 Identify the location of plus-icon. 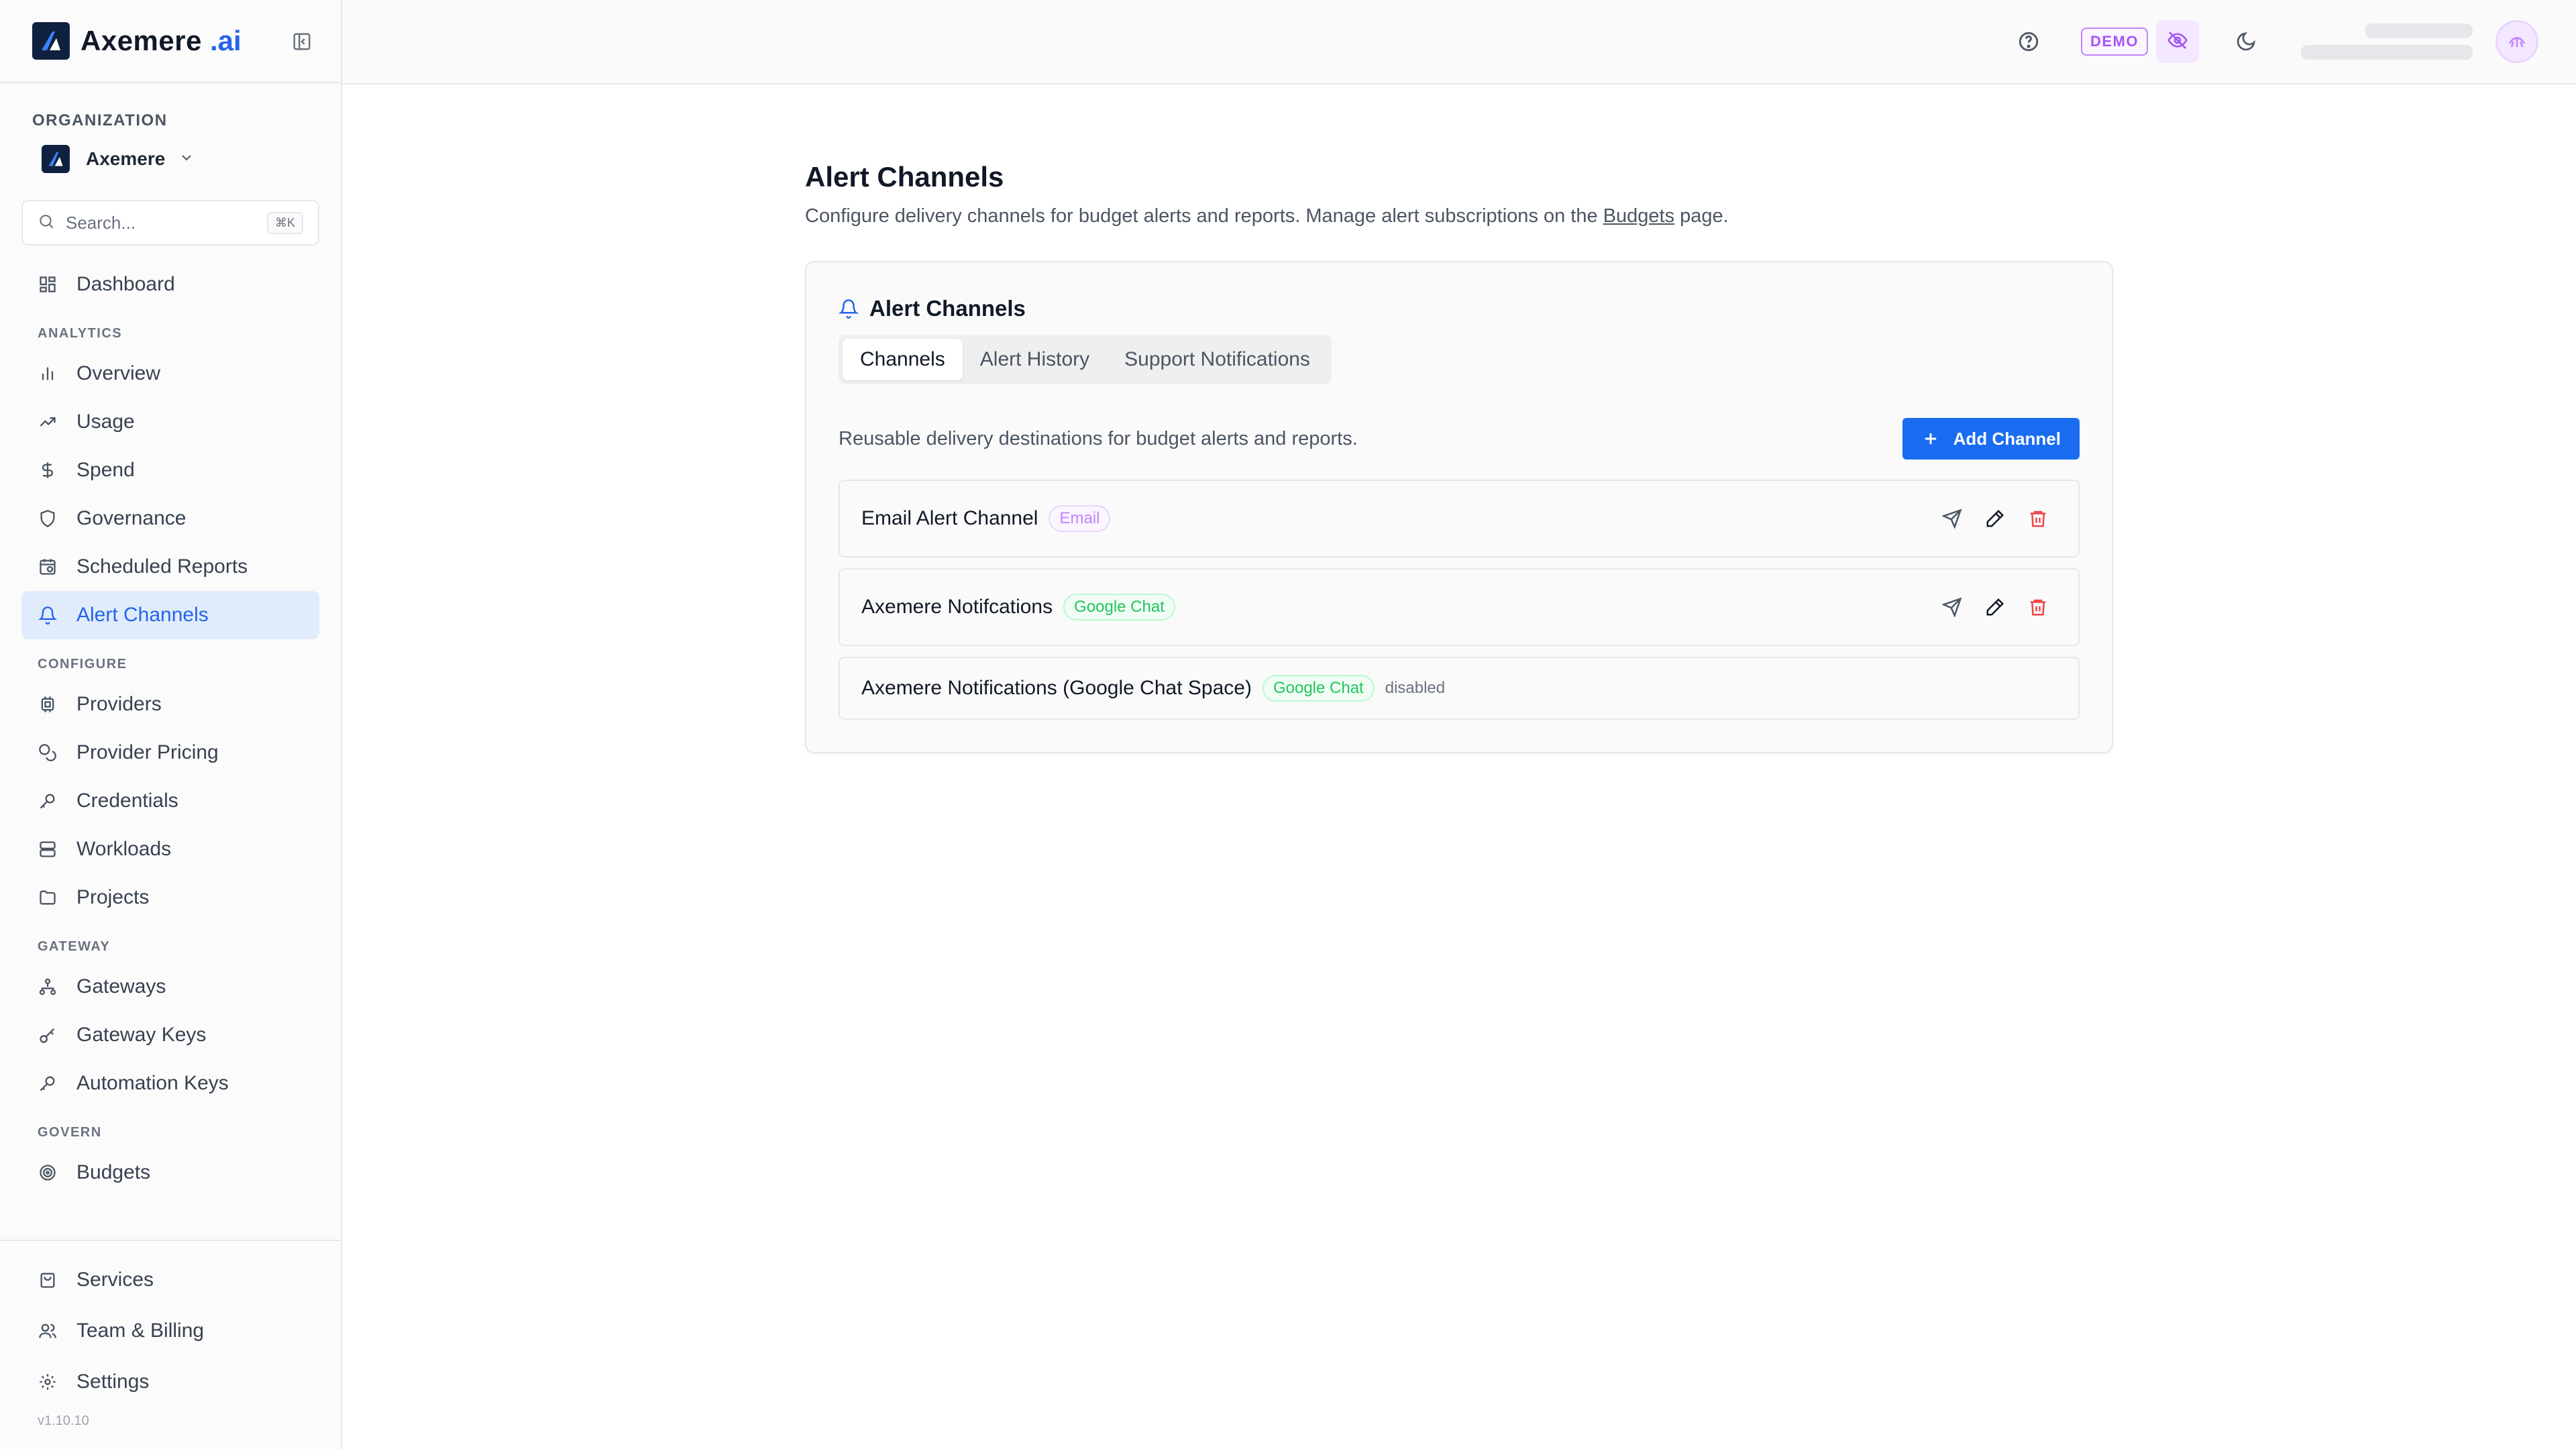
(1930, 438).